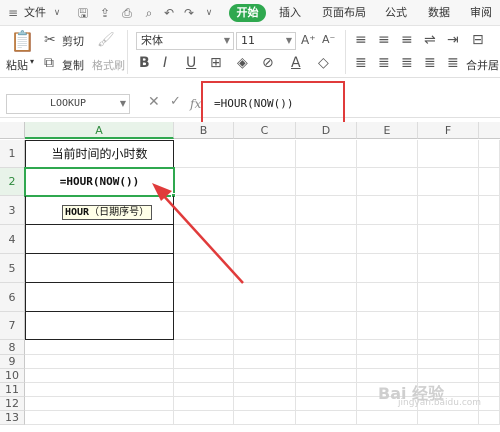  I want to click on arrow-head, so click(162, 192).